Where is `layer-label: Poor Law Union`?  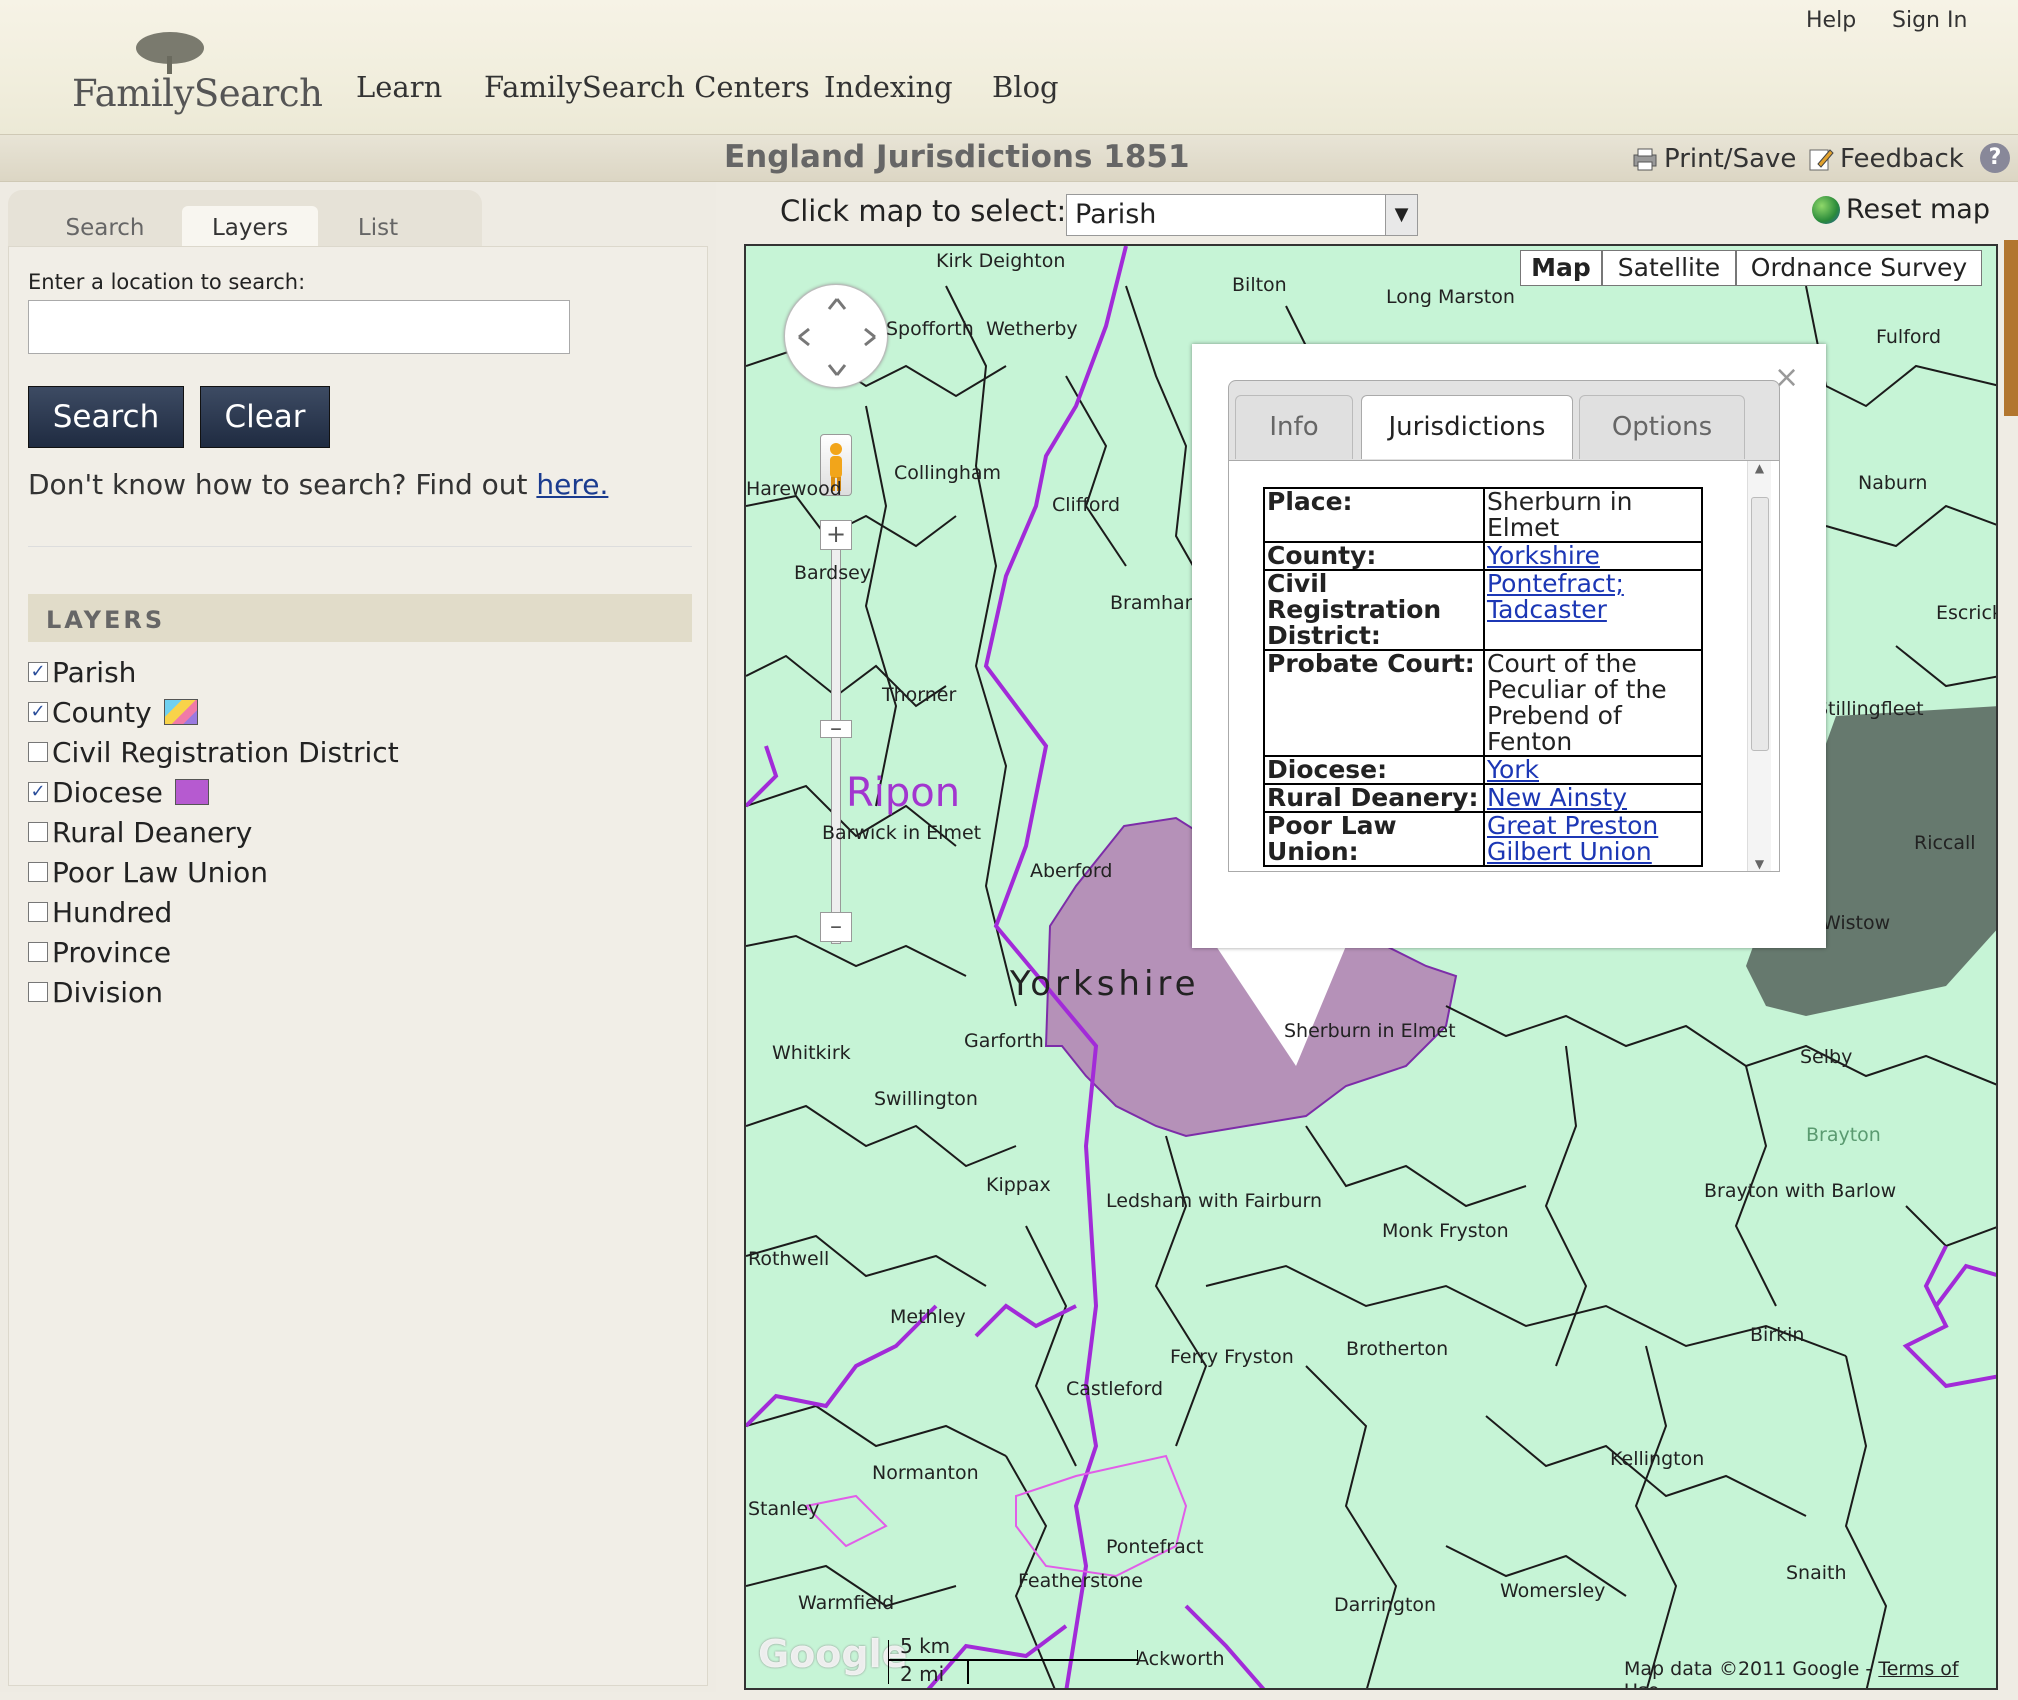
layer-label: Poor Law Union is located at coordinates (160, 872).